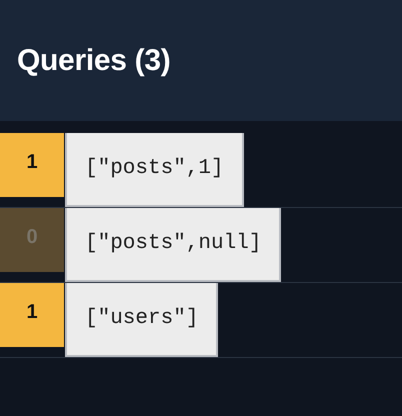 The width and height of the screenshot is (402, 416). Describe the element at coordinates (93, 61) in the screenshot. I see `queries-title: Queries (3)` at that location.